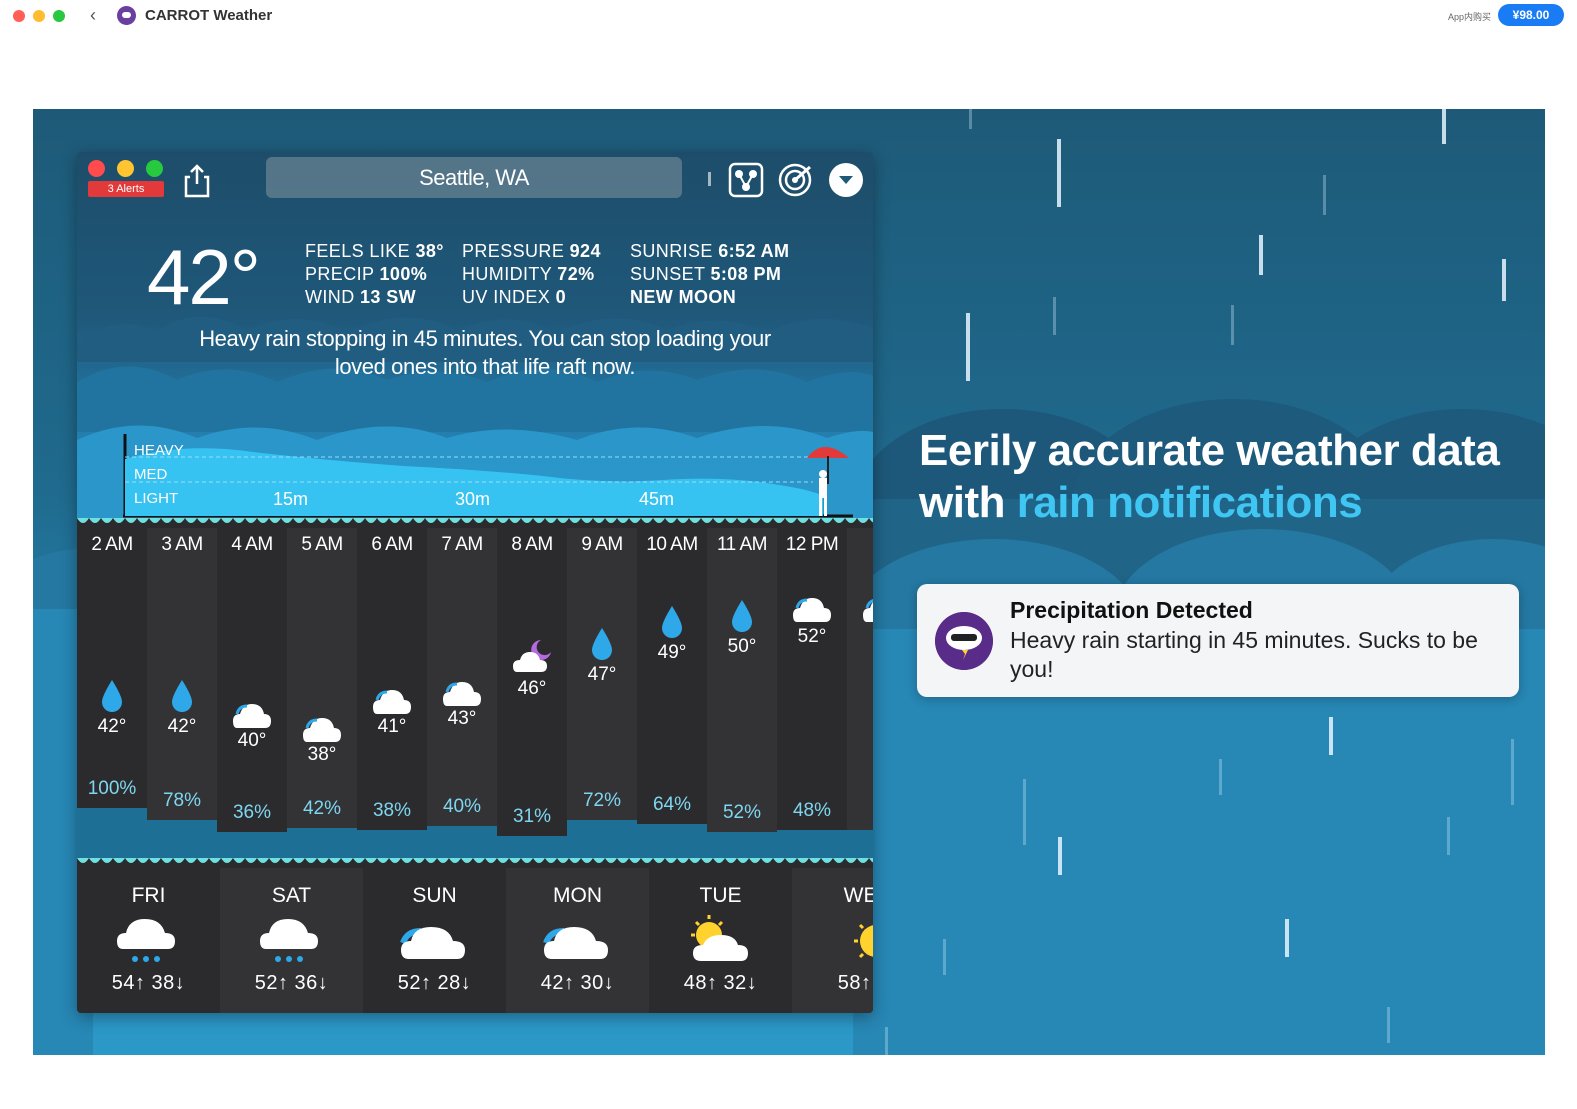 The width and height of the screenshot is (1577, 1109). What do you see at coordinates (1131, 610) in the screenshot?
I see `notification-title: Precipitation Detected` at bounding box center [1131, 610].